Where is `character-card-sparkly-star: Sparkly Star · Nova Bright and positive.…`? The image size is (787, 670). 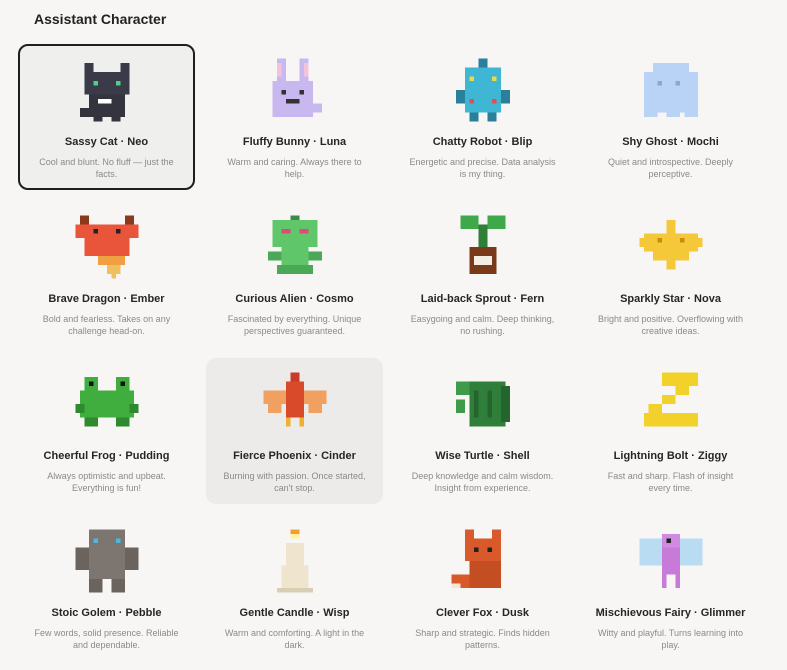
character-card-sparkly-star: Sparkly Star · Nova Bright and positive.… is located at coordinates (670, 274).